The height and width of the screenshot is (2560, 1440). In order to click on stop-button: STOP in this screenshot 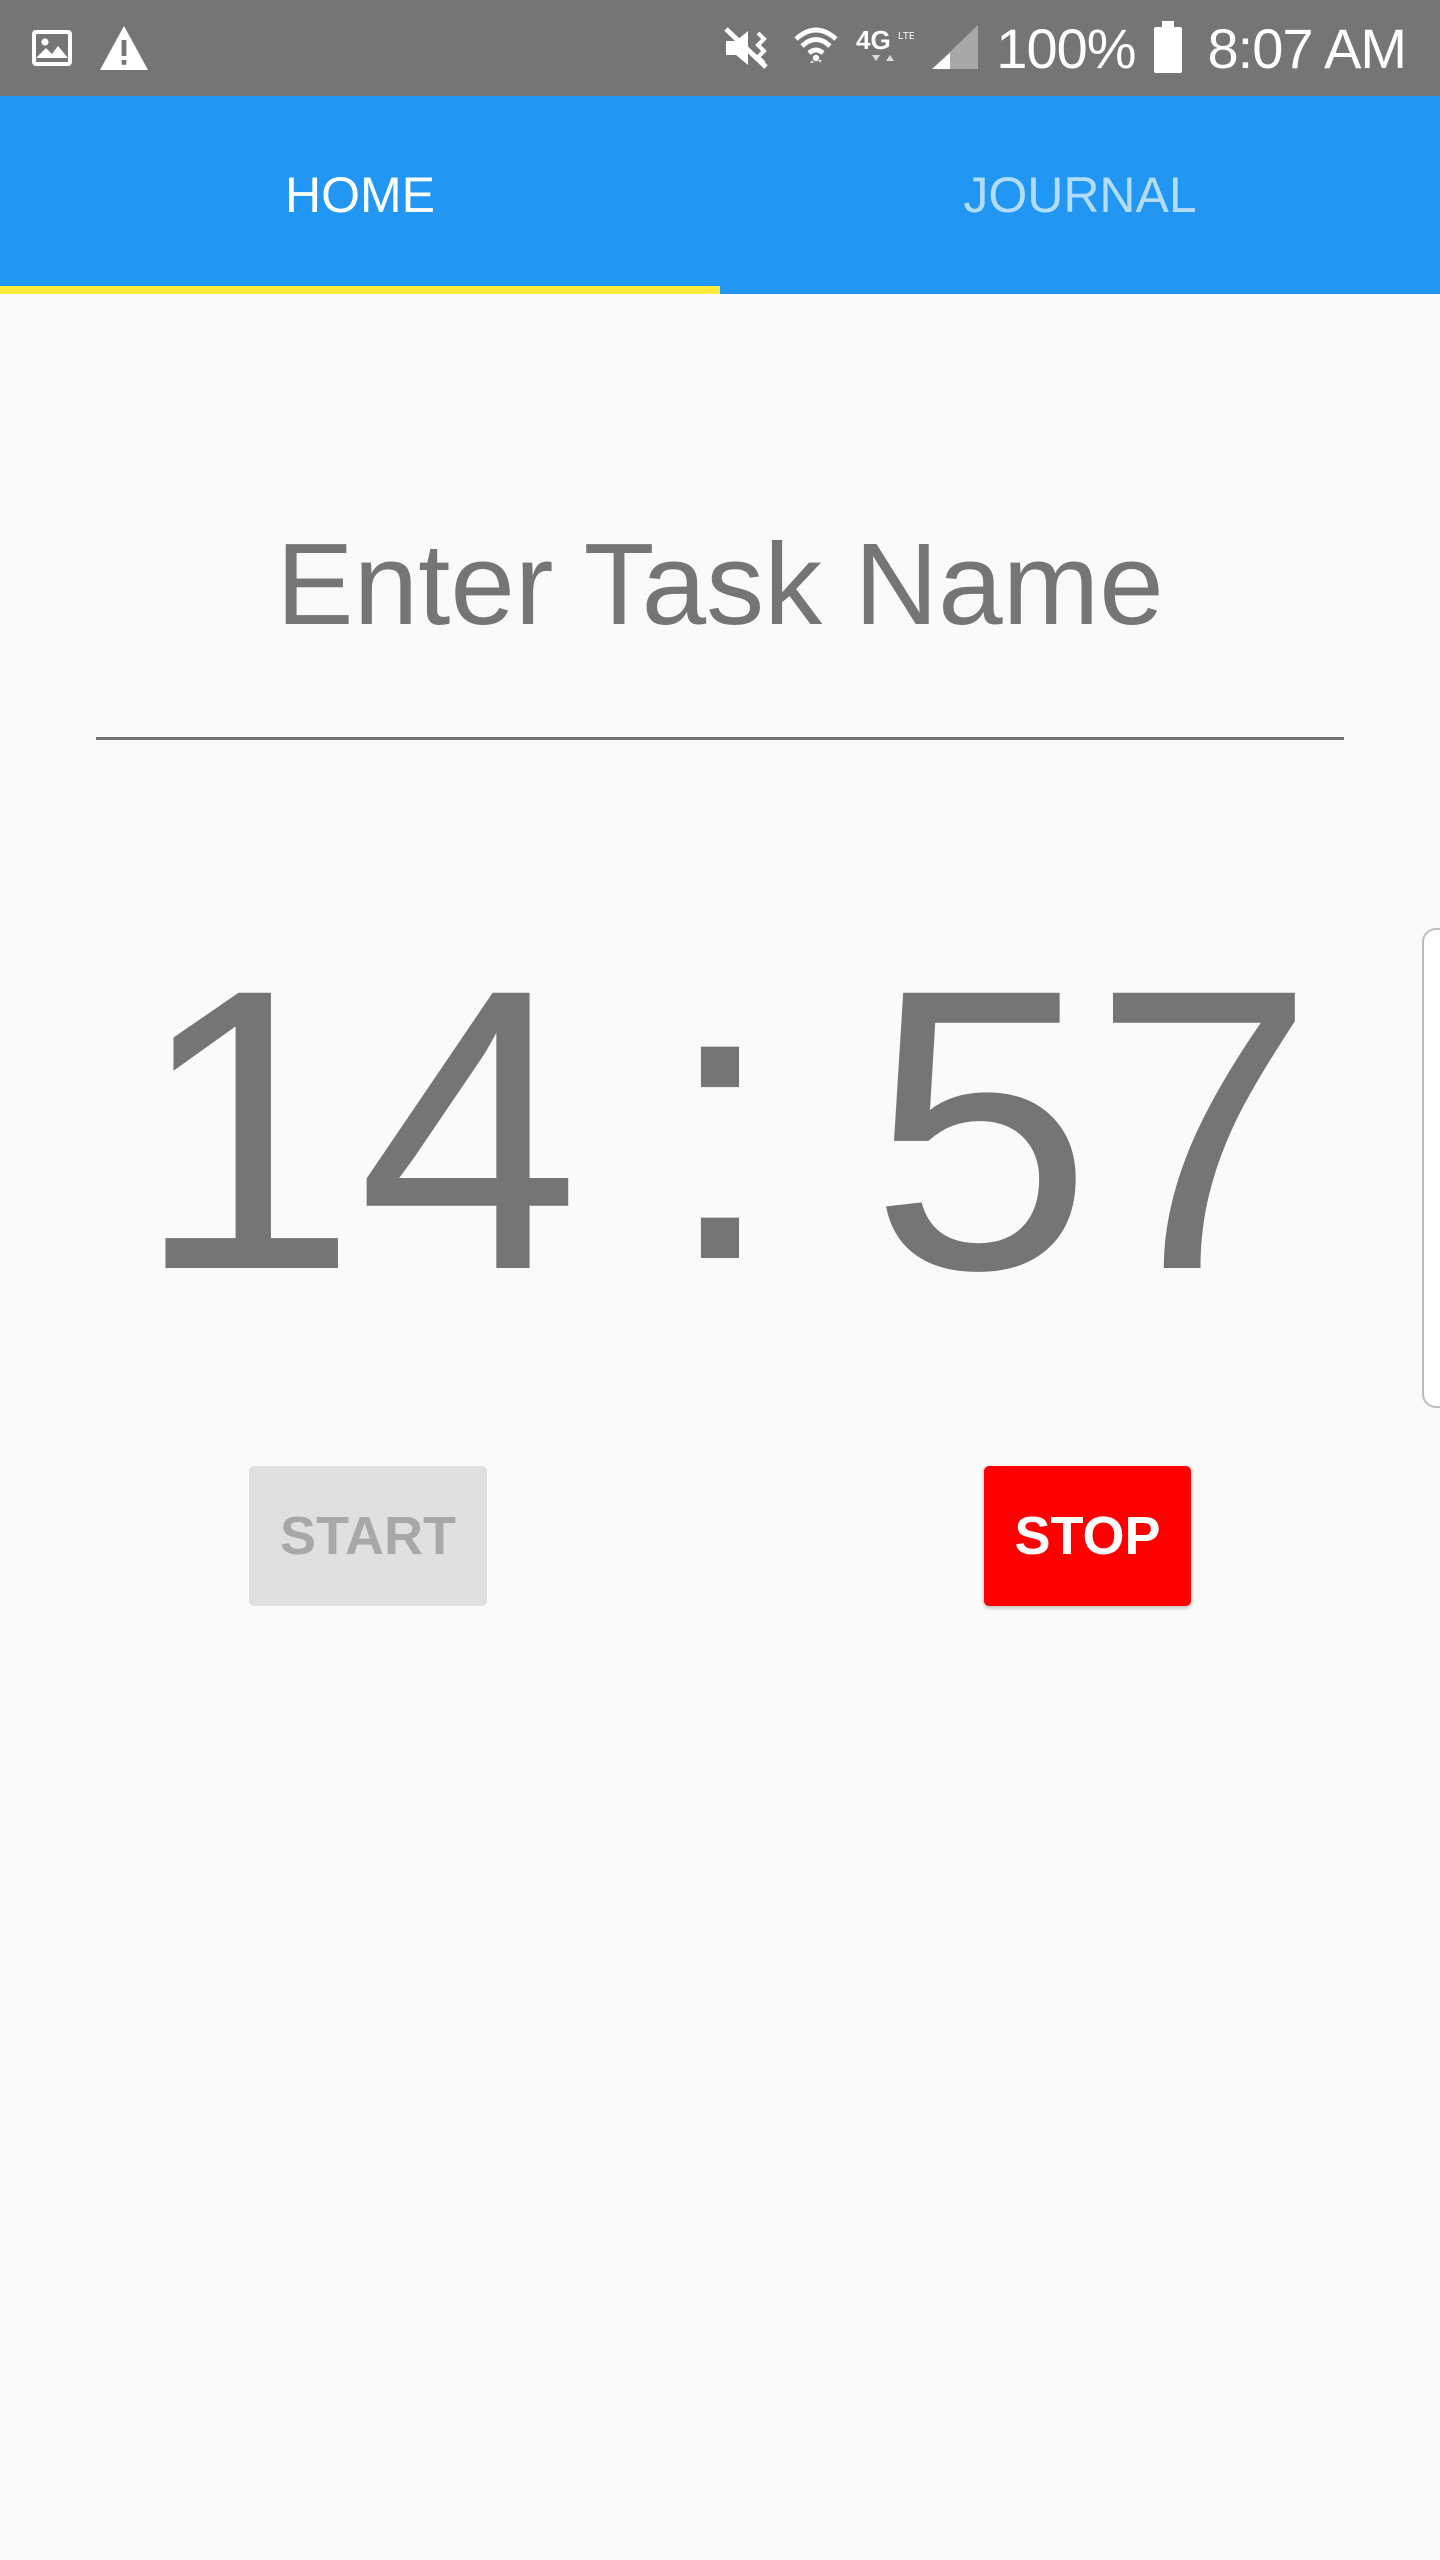, I will do `click(1087, 1536)`.